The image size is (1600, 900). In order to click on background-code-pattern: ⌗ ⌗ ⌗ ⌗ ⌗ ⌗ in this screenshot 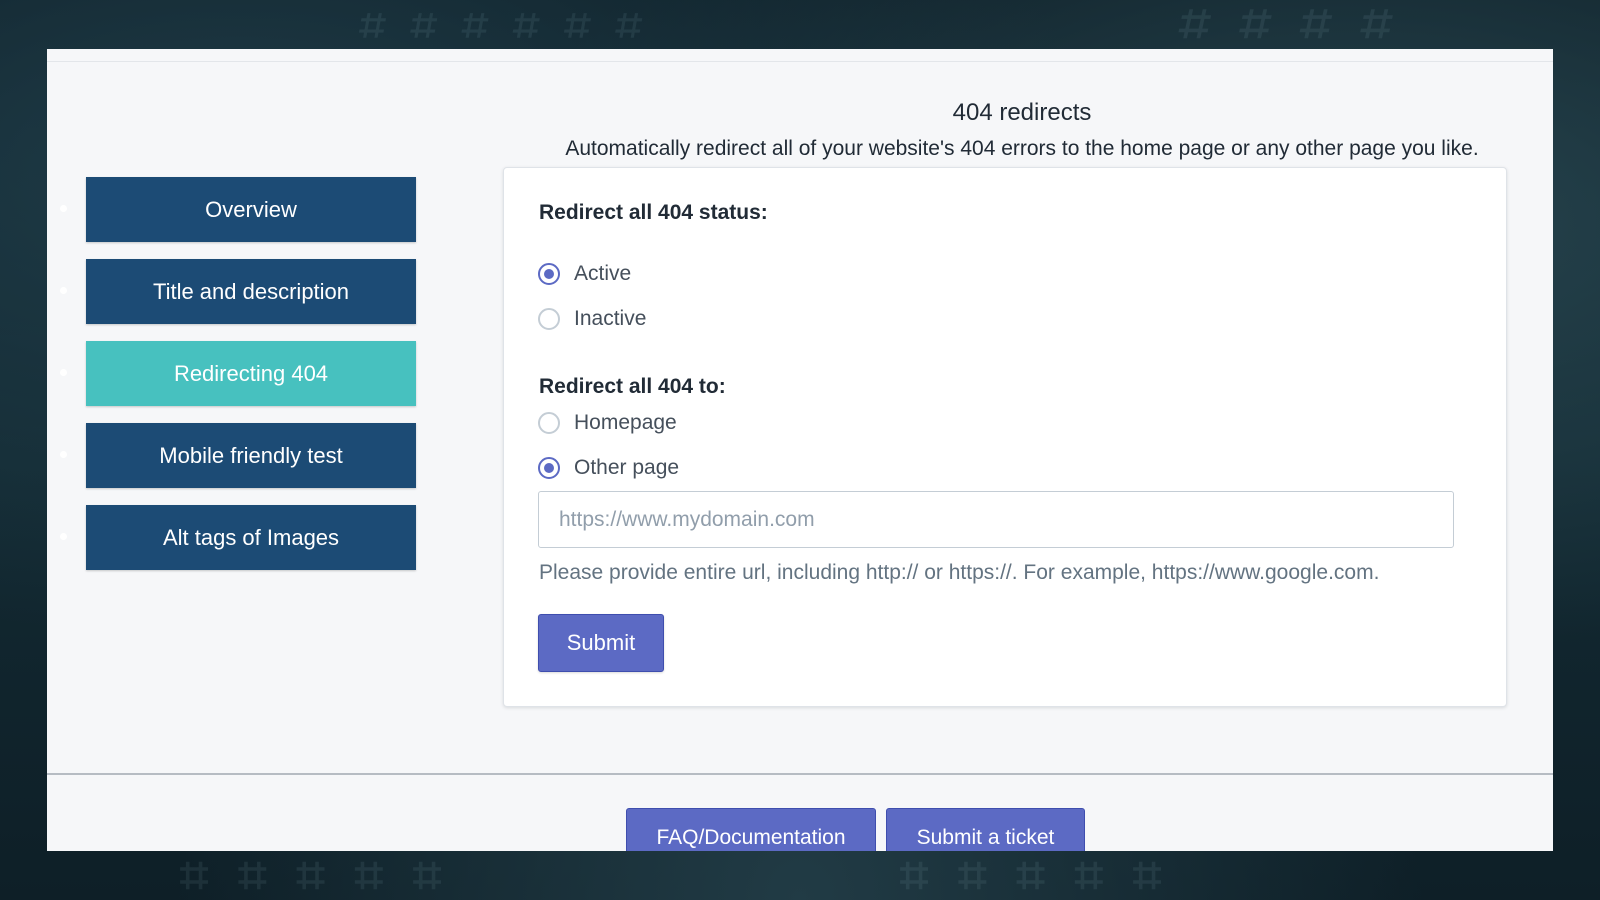, I will do `click(500, 25)`.